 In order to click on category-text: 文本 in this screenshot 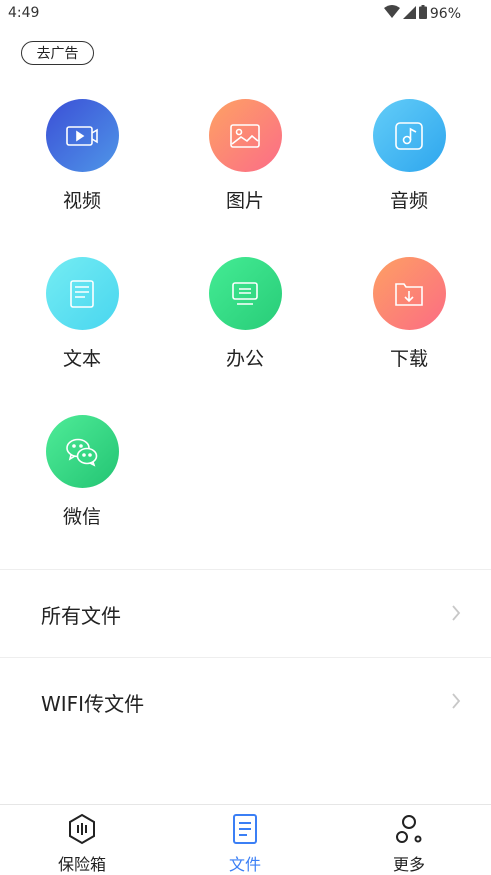, I will do `click(82, 314)`.